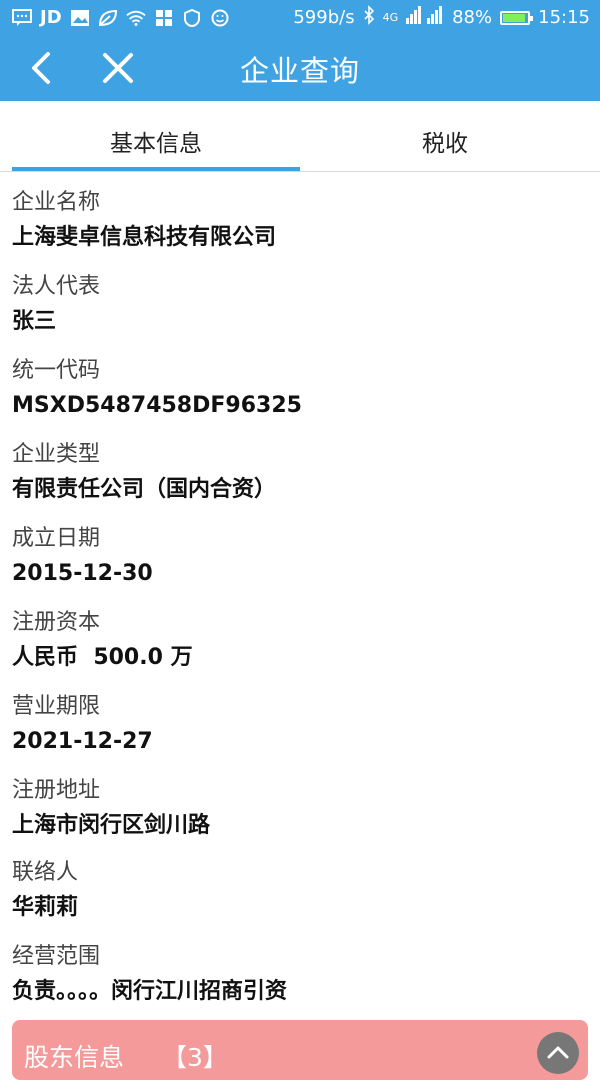 This screenshot has width=600, height=1080. I want to click on page-title: 企业查询, so click(299, 71).